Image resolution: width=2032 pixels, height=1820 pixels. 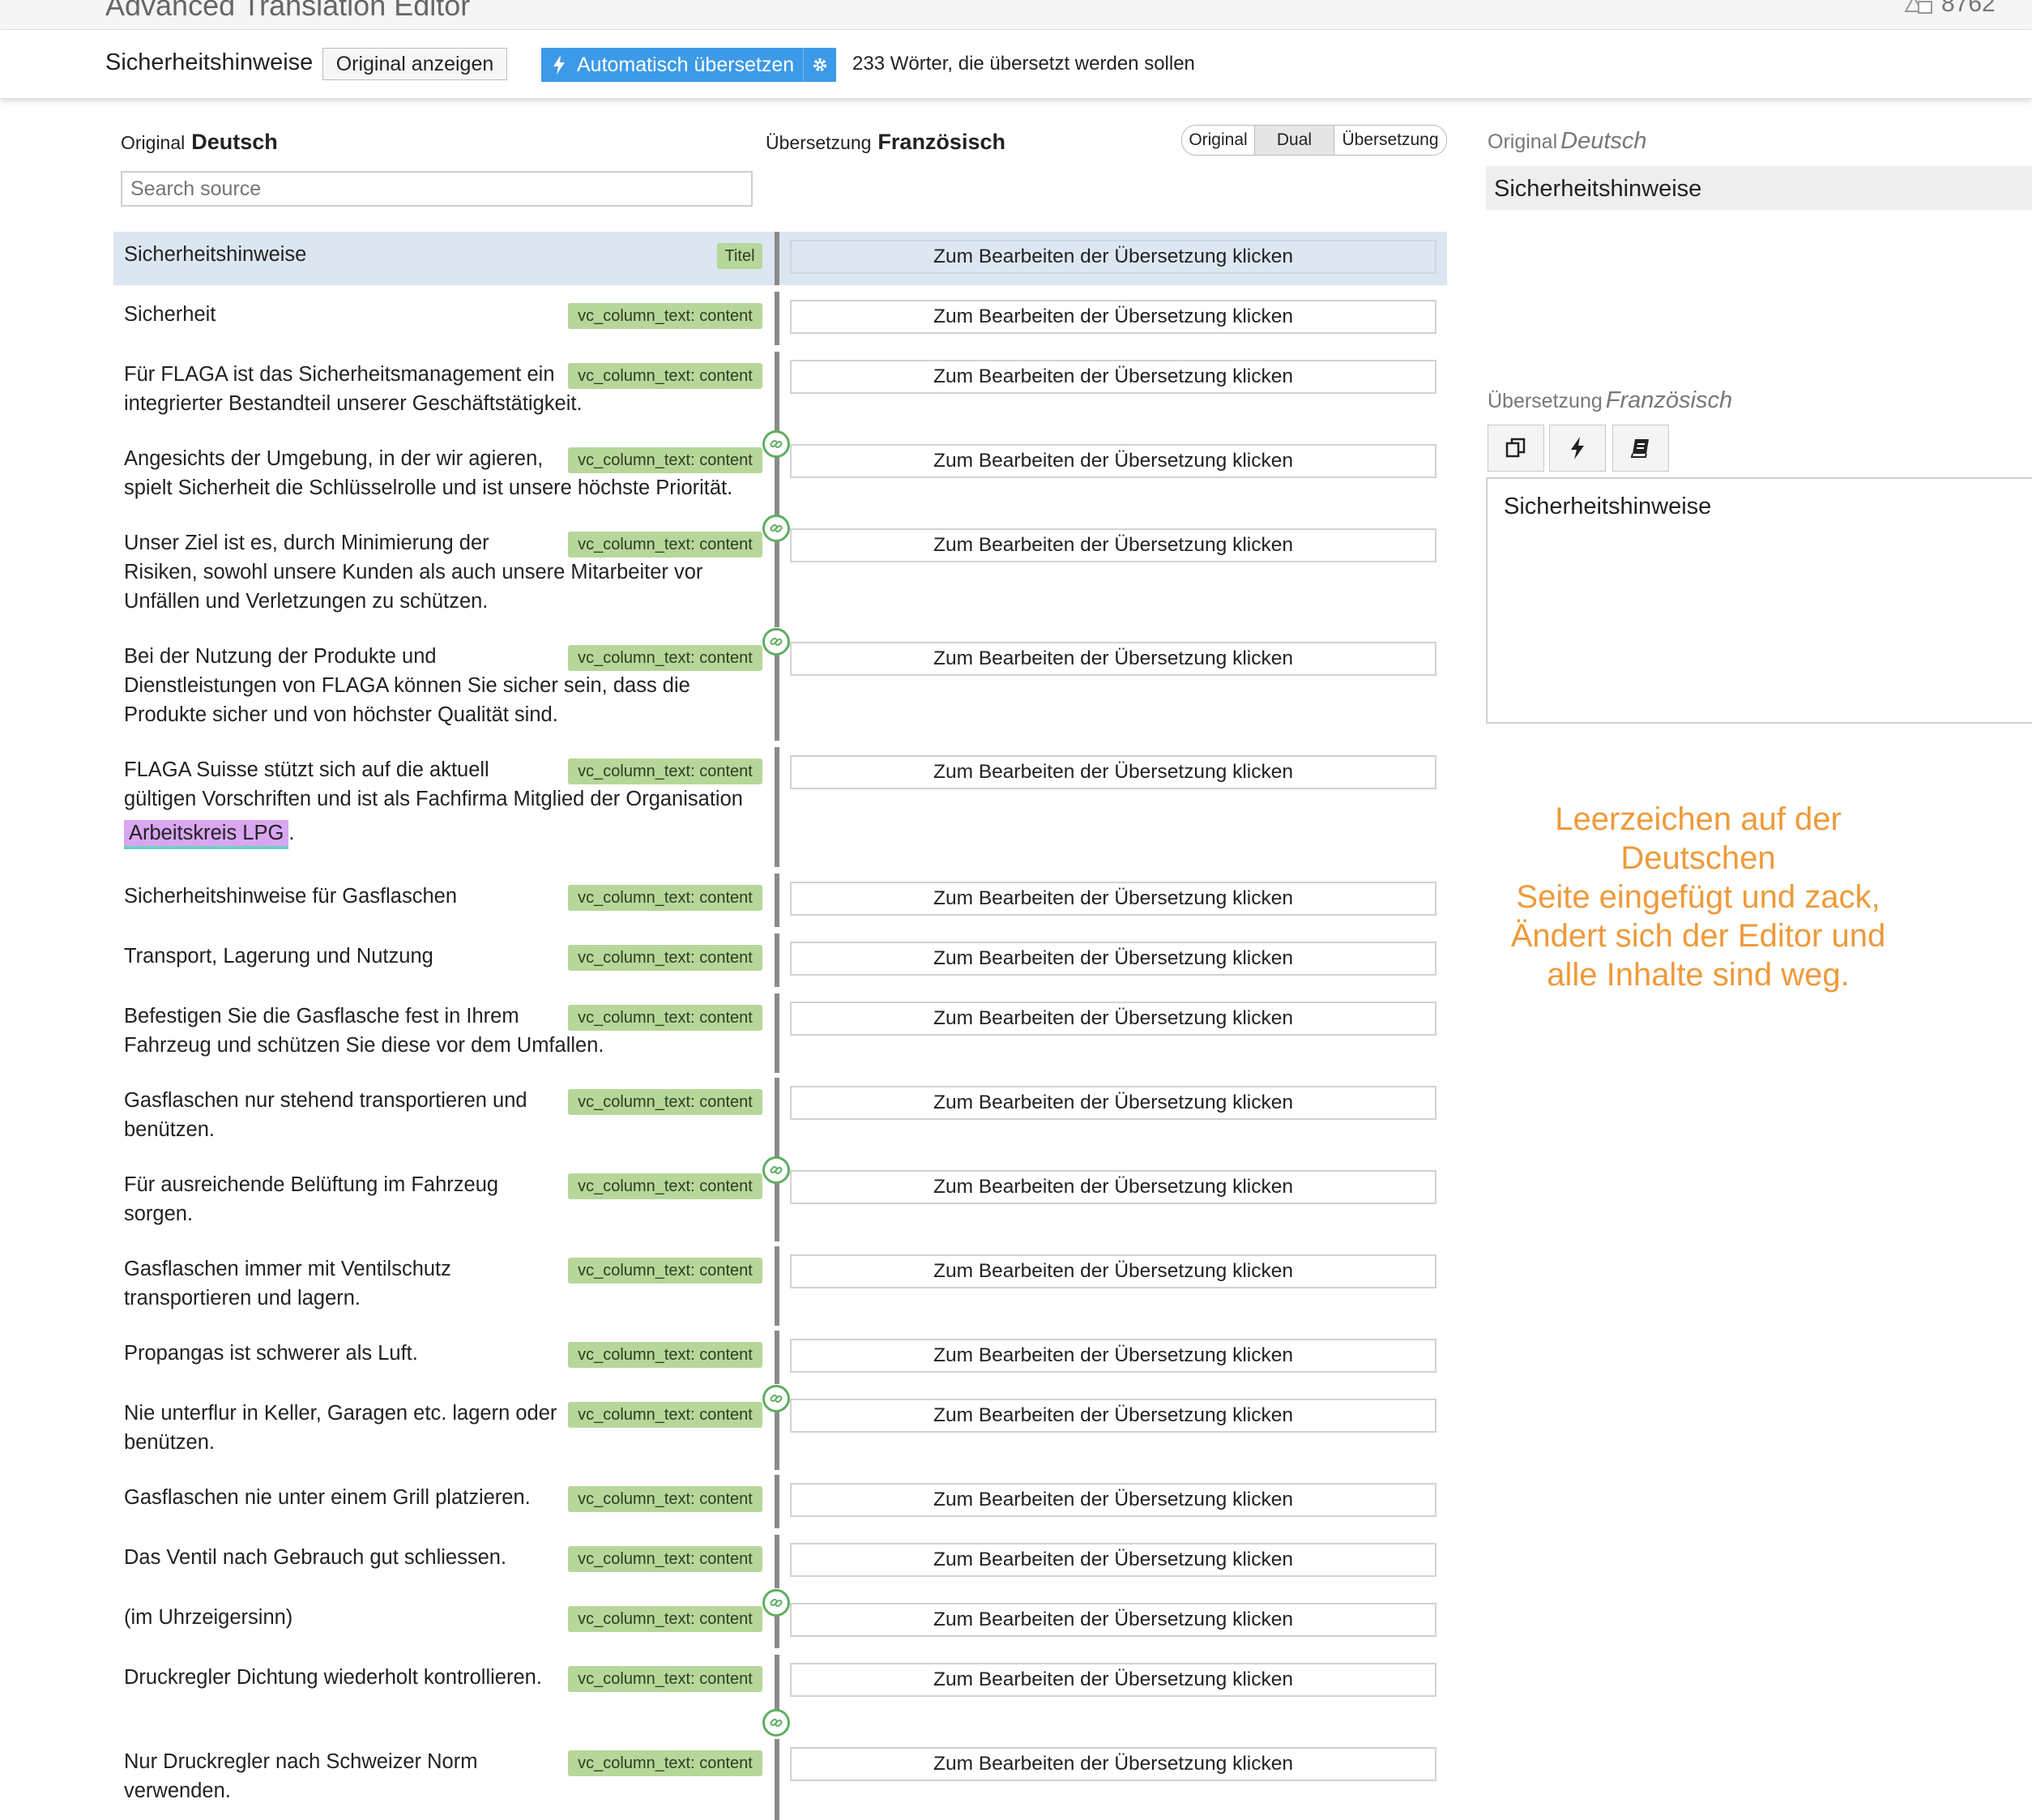 I want to click on source-line: Sicherheitshinweise, so click(x=216, y=255).